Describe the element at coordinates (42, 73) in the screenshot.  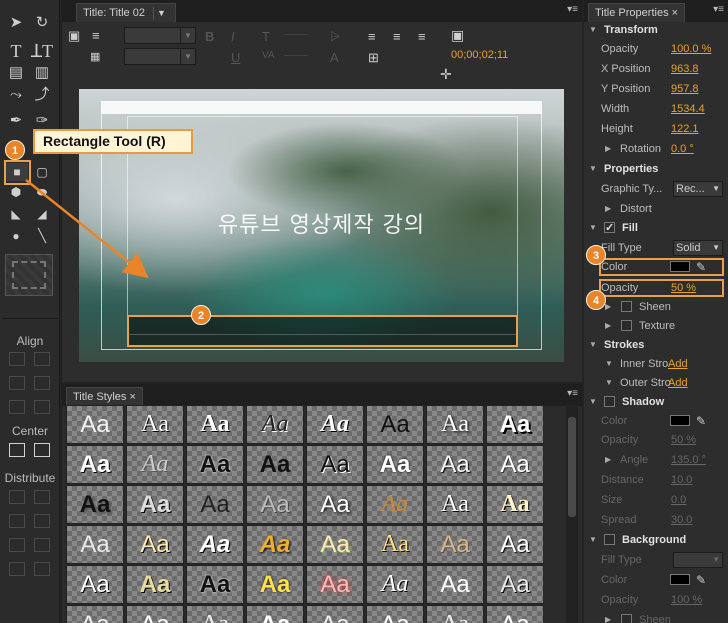
I see `vertical-area-type-tool-icon: ▥` at that location.